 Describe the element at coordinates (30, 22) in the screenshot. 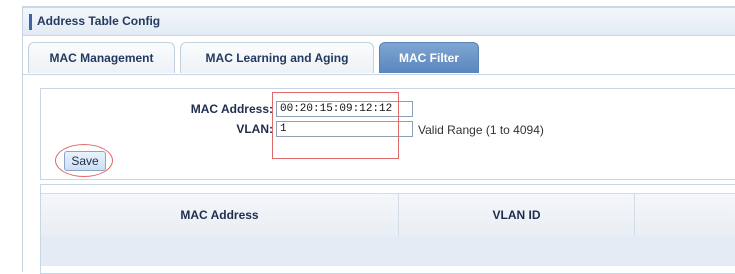

I see `title-accent-bar` at that location.